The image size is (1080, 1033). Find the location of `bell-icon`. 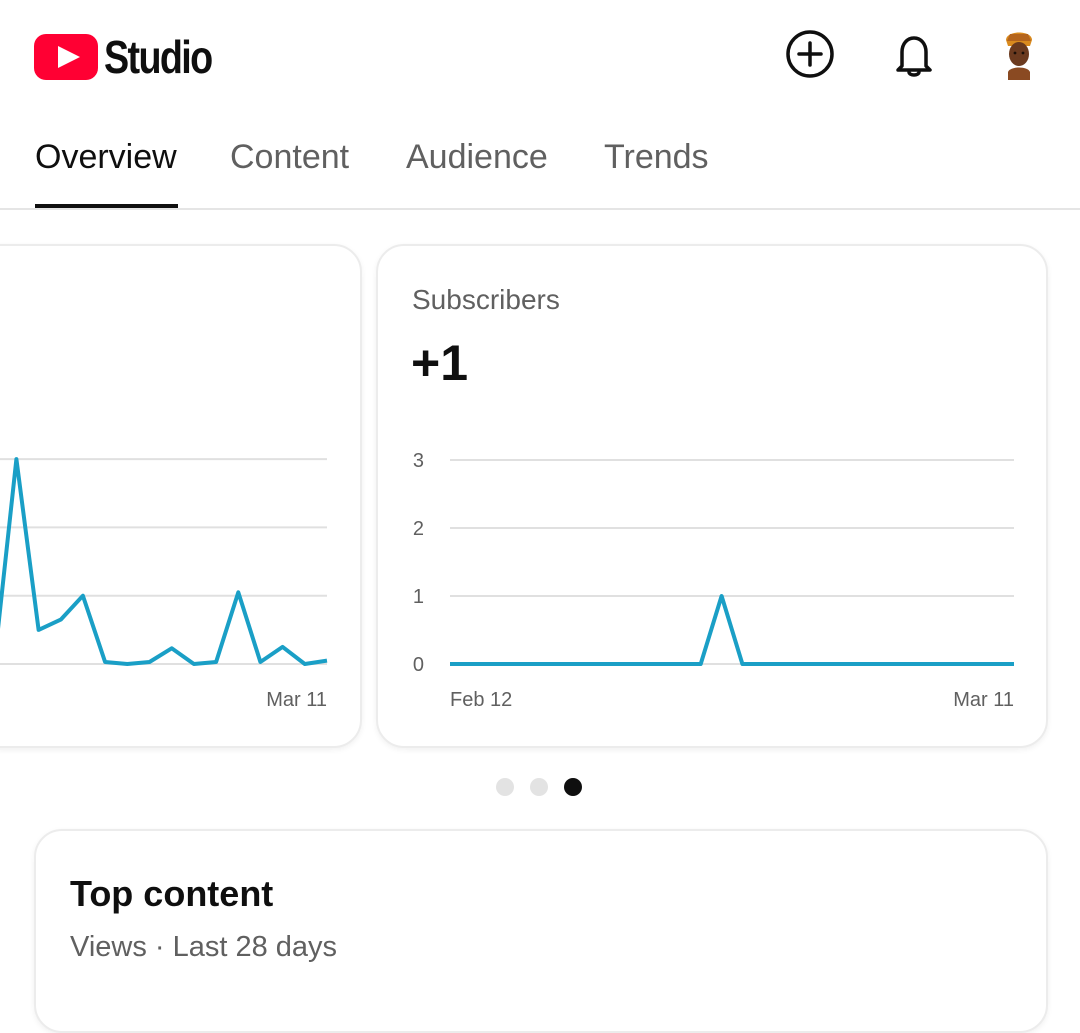

bell-icon is located at coordinates (914, 54).